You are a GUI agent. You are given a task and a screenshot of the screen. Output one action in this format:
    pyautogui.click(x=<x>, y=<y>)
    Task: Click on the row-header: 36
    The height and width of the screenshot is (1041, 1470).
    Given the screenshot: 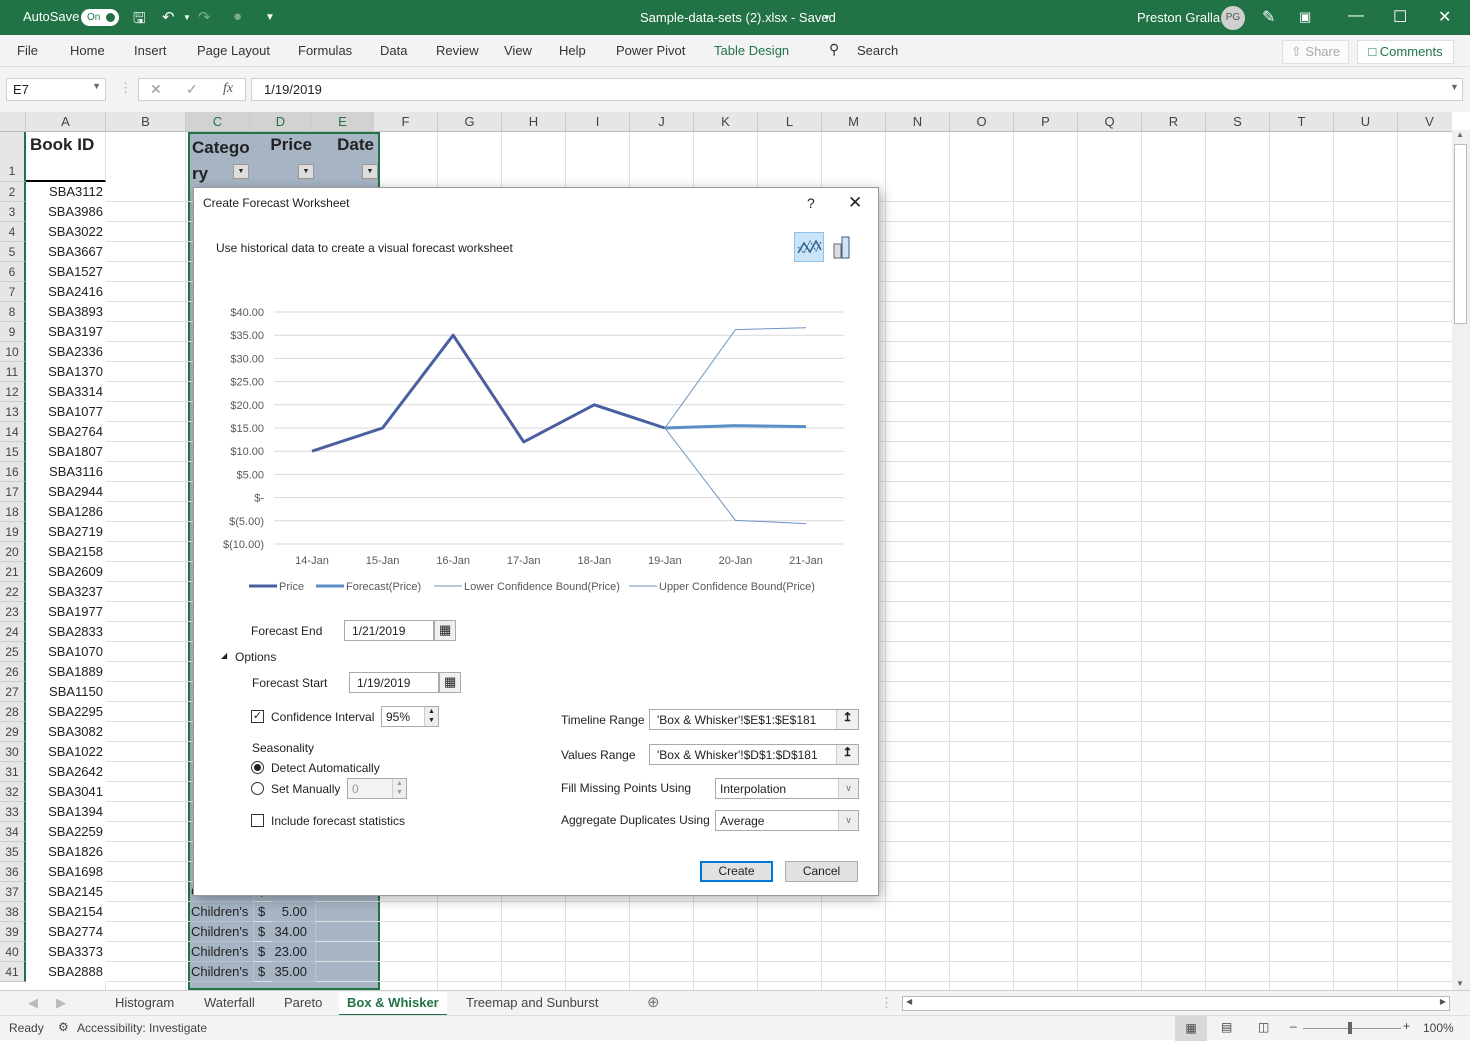 What is the action you would take?
    pyautogui.click(x=13, y=872)
    